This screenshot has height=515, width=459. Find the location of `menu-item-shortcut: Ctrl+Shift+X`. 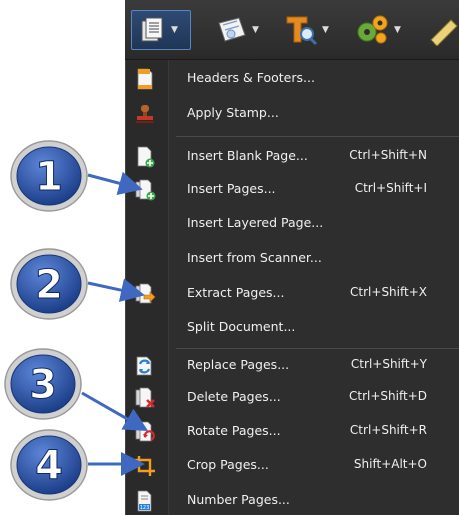

menu-item-shortcut: Ctrl+Shift+X is located at coordinates (388, 292).